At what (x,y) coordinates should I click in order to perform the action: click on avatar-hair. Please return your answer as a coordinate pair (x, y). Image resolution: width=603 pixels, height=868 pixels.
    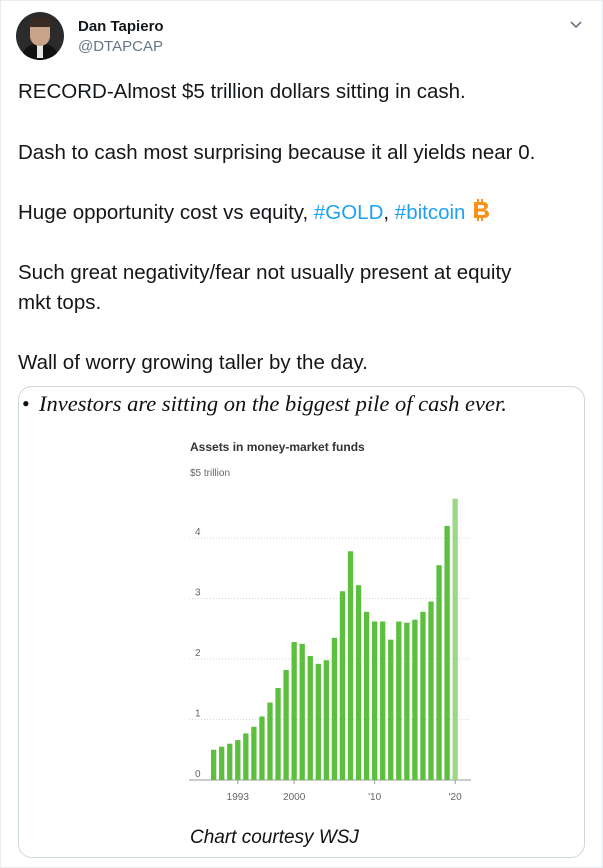
    Looking at the image, I should click on (40, 22).